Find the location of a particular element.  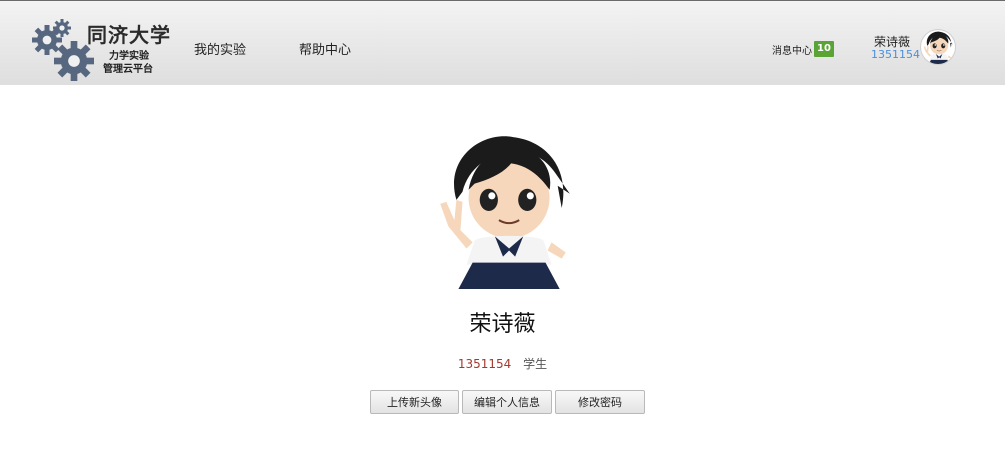

profile-avatar-icon is located at coordinates (504, 210).